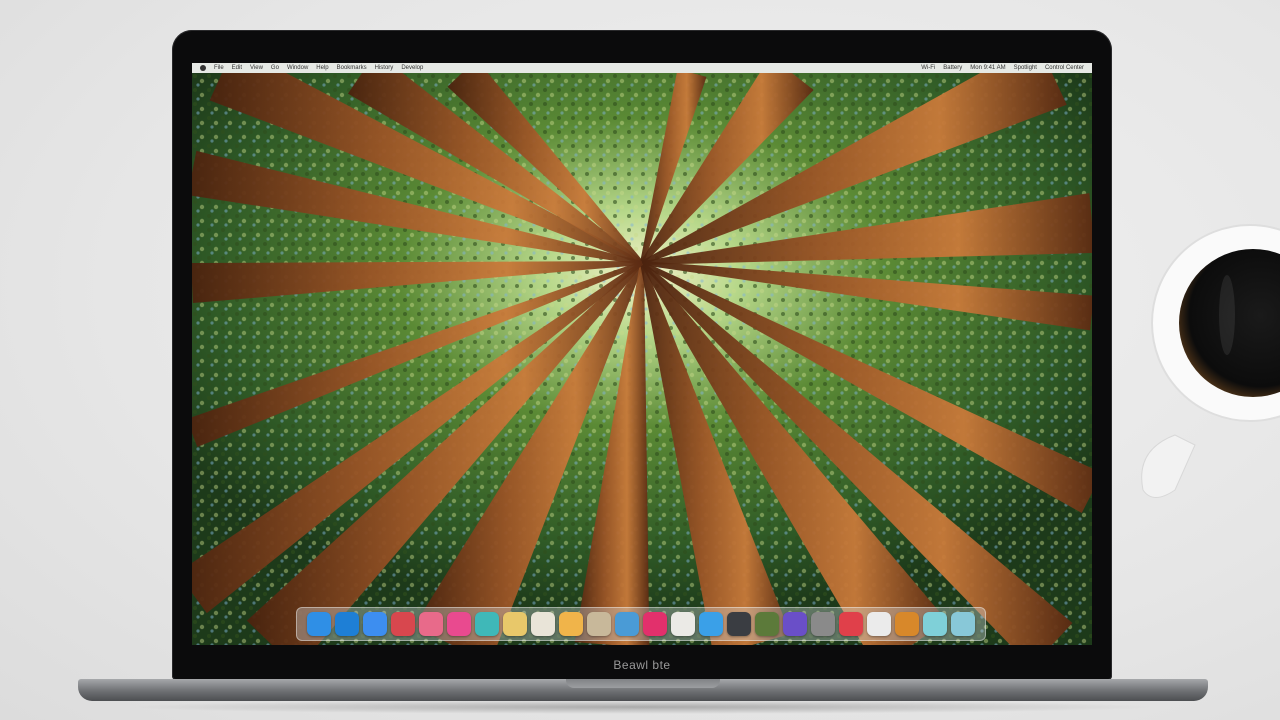  Describe the element at coordinates (879, 624) in the screenshot. I see `preferences-icon` at that location.